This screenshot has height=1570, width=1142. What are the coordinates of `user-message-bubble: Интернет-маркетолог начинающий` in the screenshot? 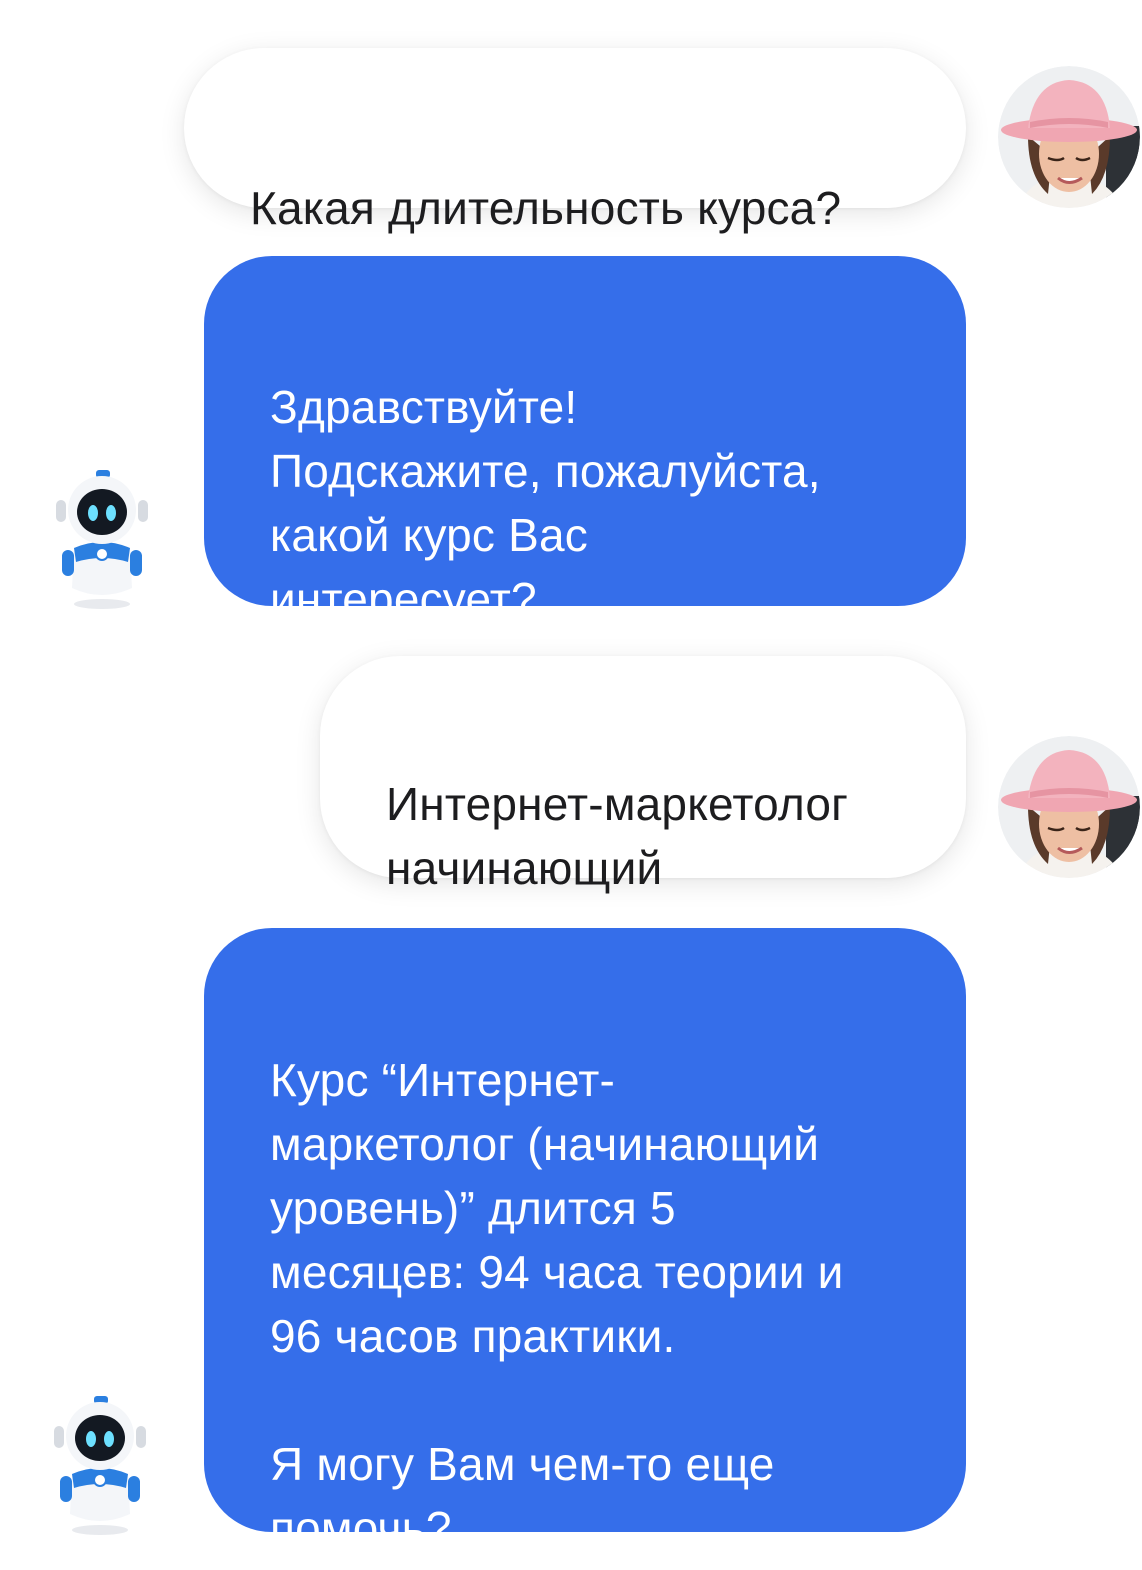 It's located at (643, 775).